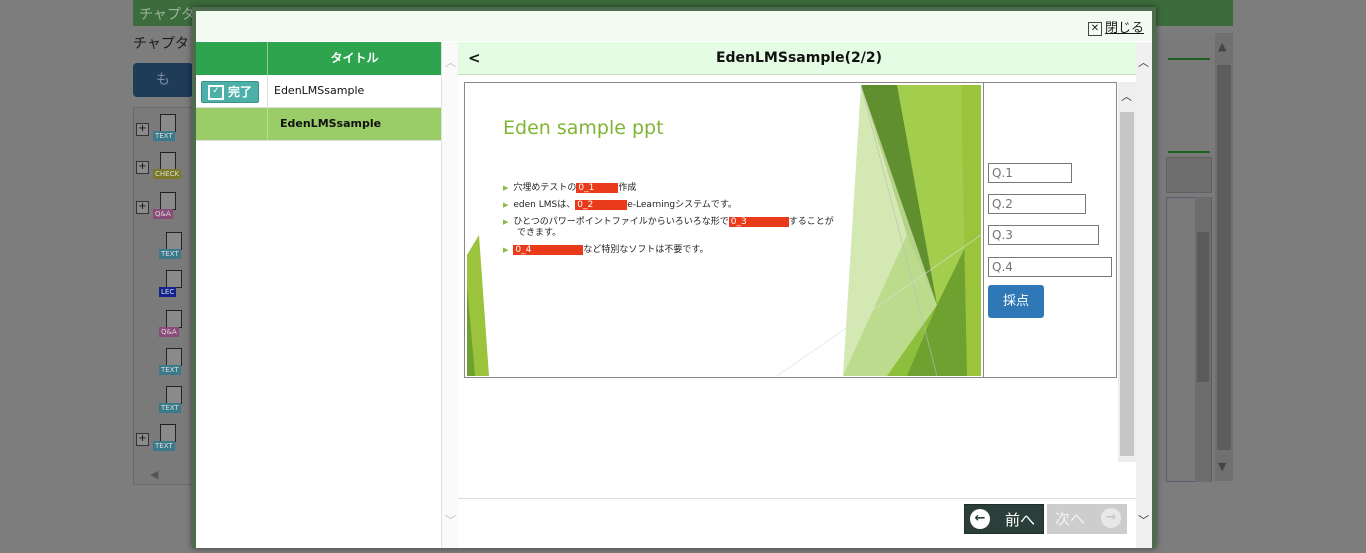  Describe the element at coordinates (318, 58) in the screenshot. I see `lesson-list-header: タイトル` at that location.